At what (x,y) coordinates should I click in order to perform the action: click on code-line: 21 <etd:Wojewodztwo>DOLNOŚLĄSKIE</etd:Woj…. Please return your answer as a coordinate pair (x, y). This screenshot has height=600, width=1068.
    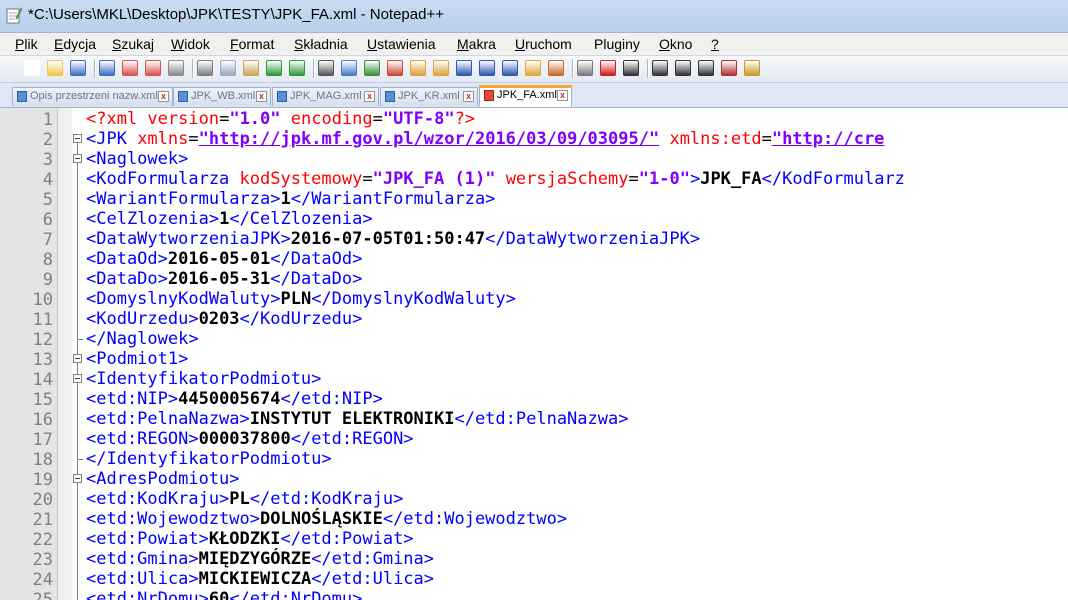
    Looking at the image, I should click on (534, 519).